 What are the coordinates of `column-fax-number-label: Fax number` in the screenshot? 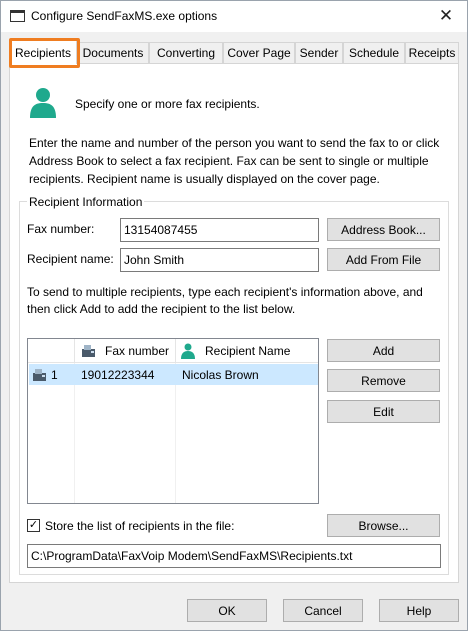 It's located at (137, 351).